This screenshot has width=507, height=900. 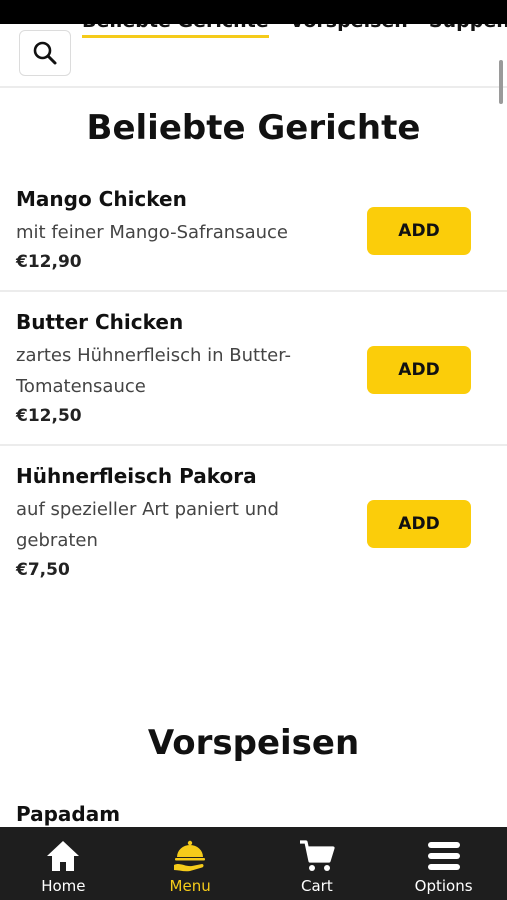 What do you see at coordinates (501, 82) in the screenshot?
I see `scrollbar` at bounding box center [501, 82].